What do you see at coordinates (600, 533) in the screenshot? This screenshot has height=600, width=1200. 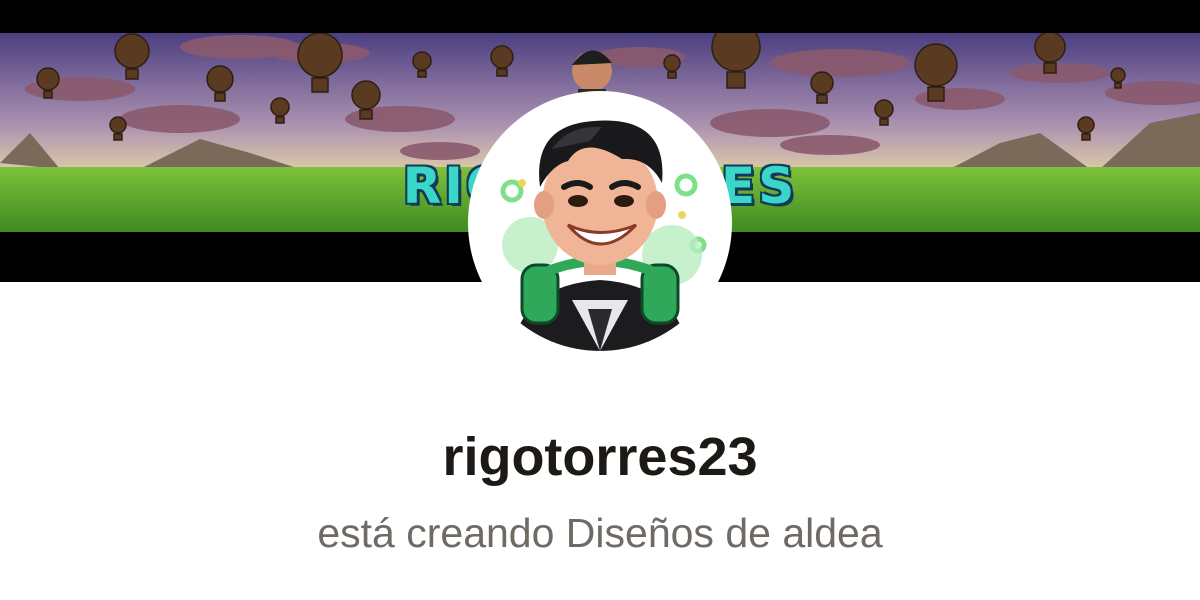 I see `creator-tagline: está creando Diseños de aldea` at bounding box center [600, 533].